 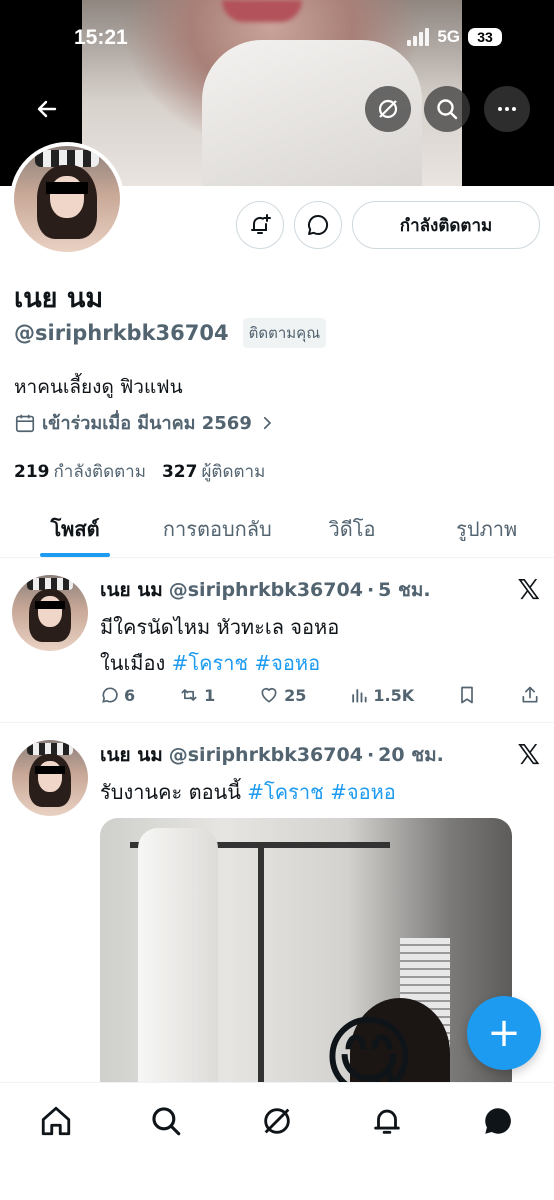 What do you see at coordinates (110, 695) in the screenshot?
I see `reply-icon` at bounding box center [110, 695].